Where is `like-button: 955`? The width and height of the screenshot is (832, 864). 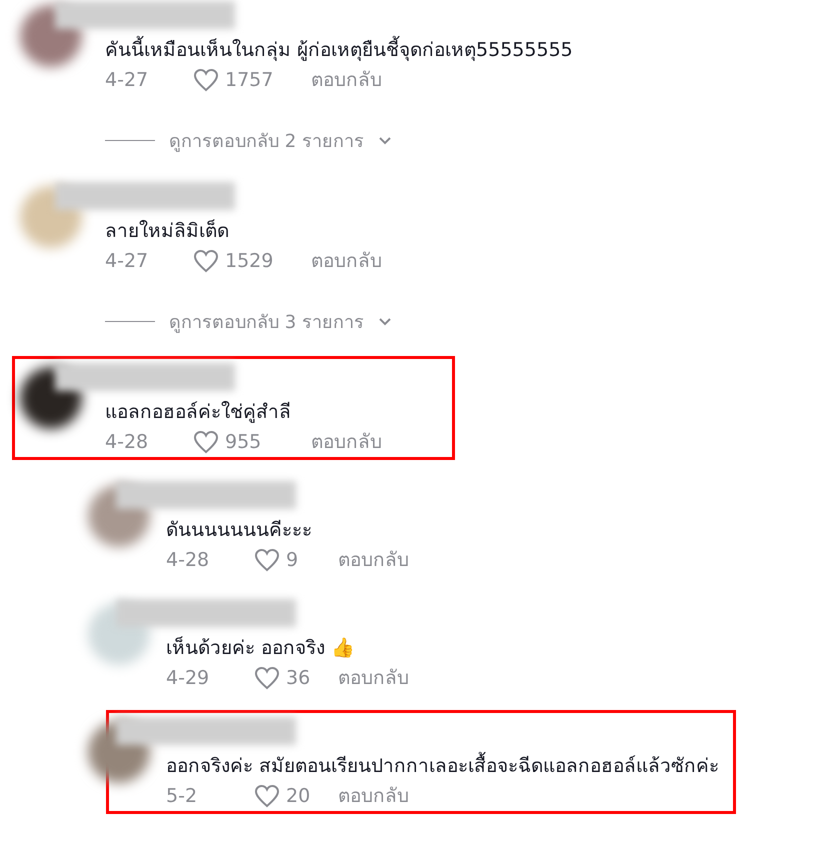
like-button: 955 is located at coordinates (252, 442).